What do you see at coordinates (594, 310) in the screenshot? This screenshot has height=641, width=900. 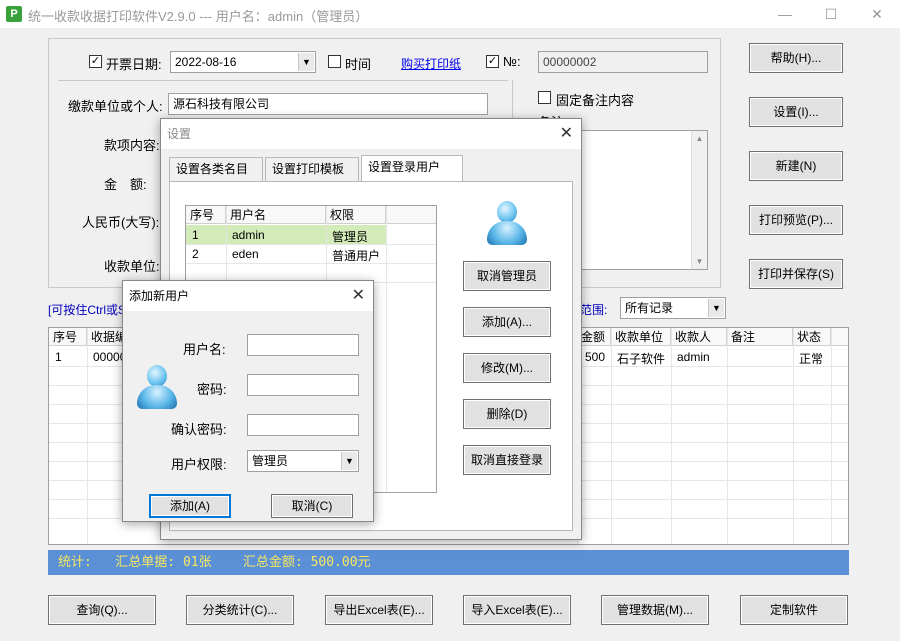 I see `range-label: 范围:` at bounding box center [594, 310].